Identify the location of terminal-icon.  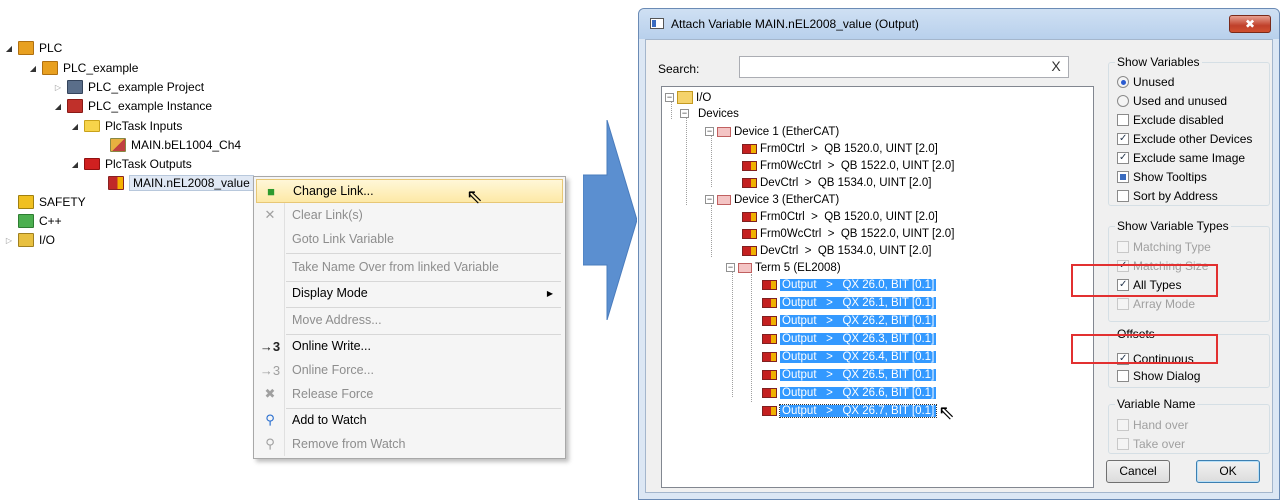
(745, 267).